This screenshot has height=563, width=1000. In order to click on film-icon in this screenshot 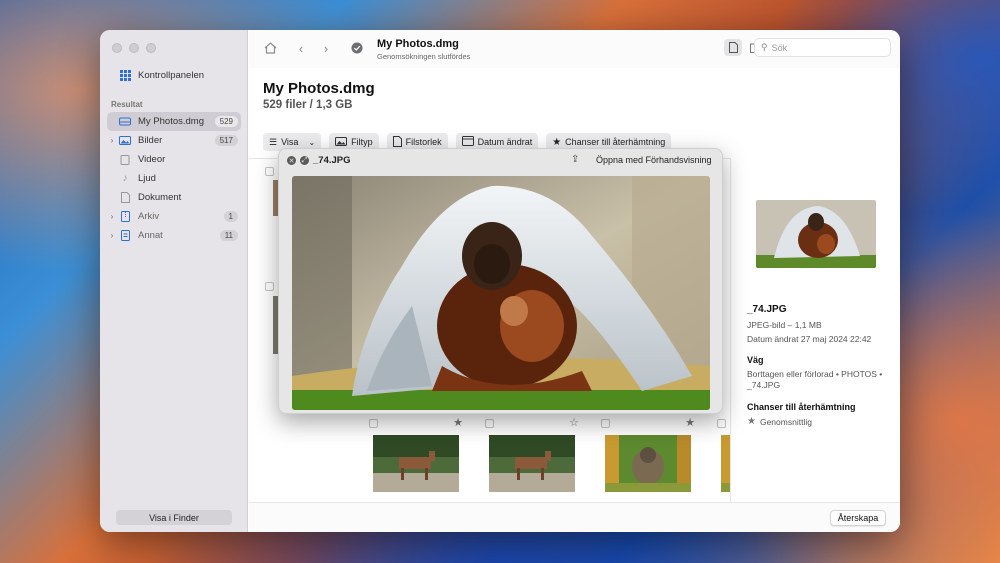, I will do `click(125, 159)`.